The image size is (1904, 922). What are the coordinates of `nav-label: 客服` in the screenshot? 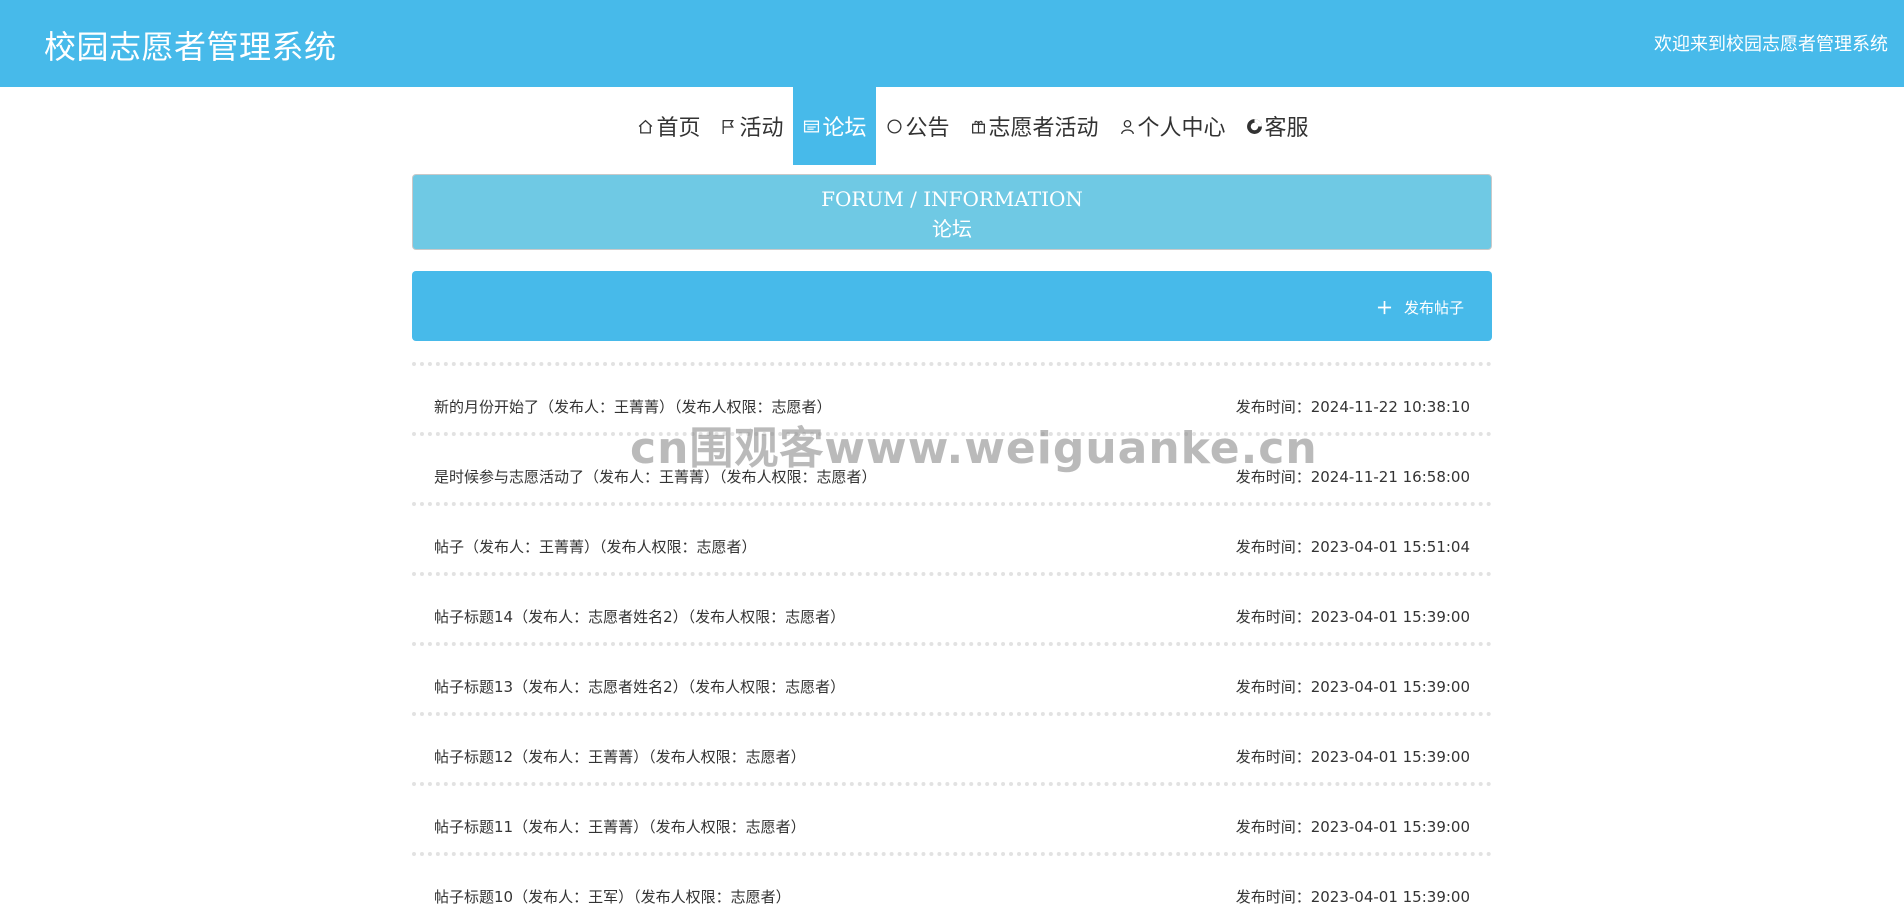 It's located at (1286, 128).